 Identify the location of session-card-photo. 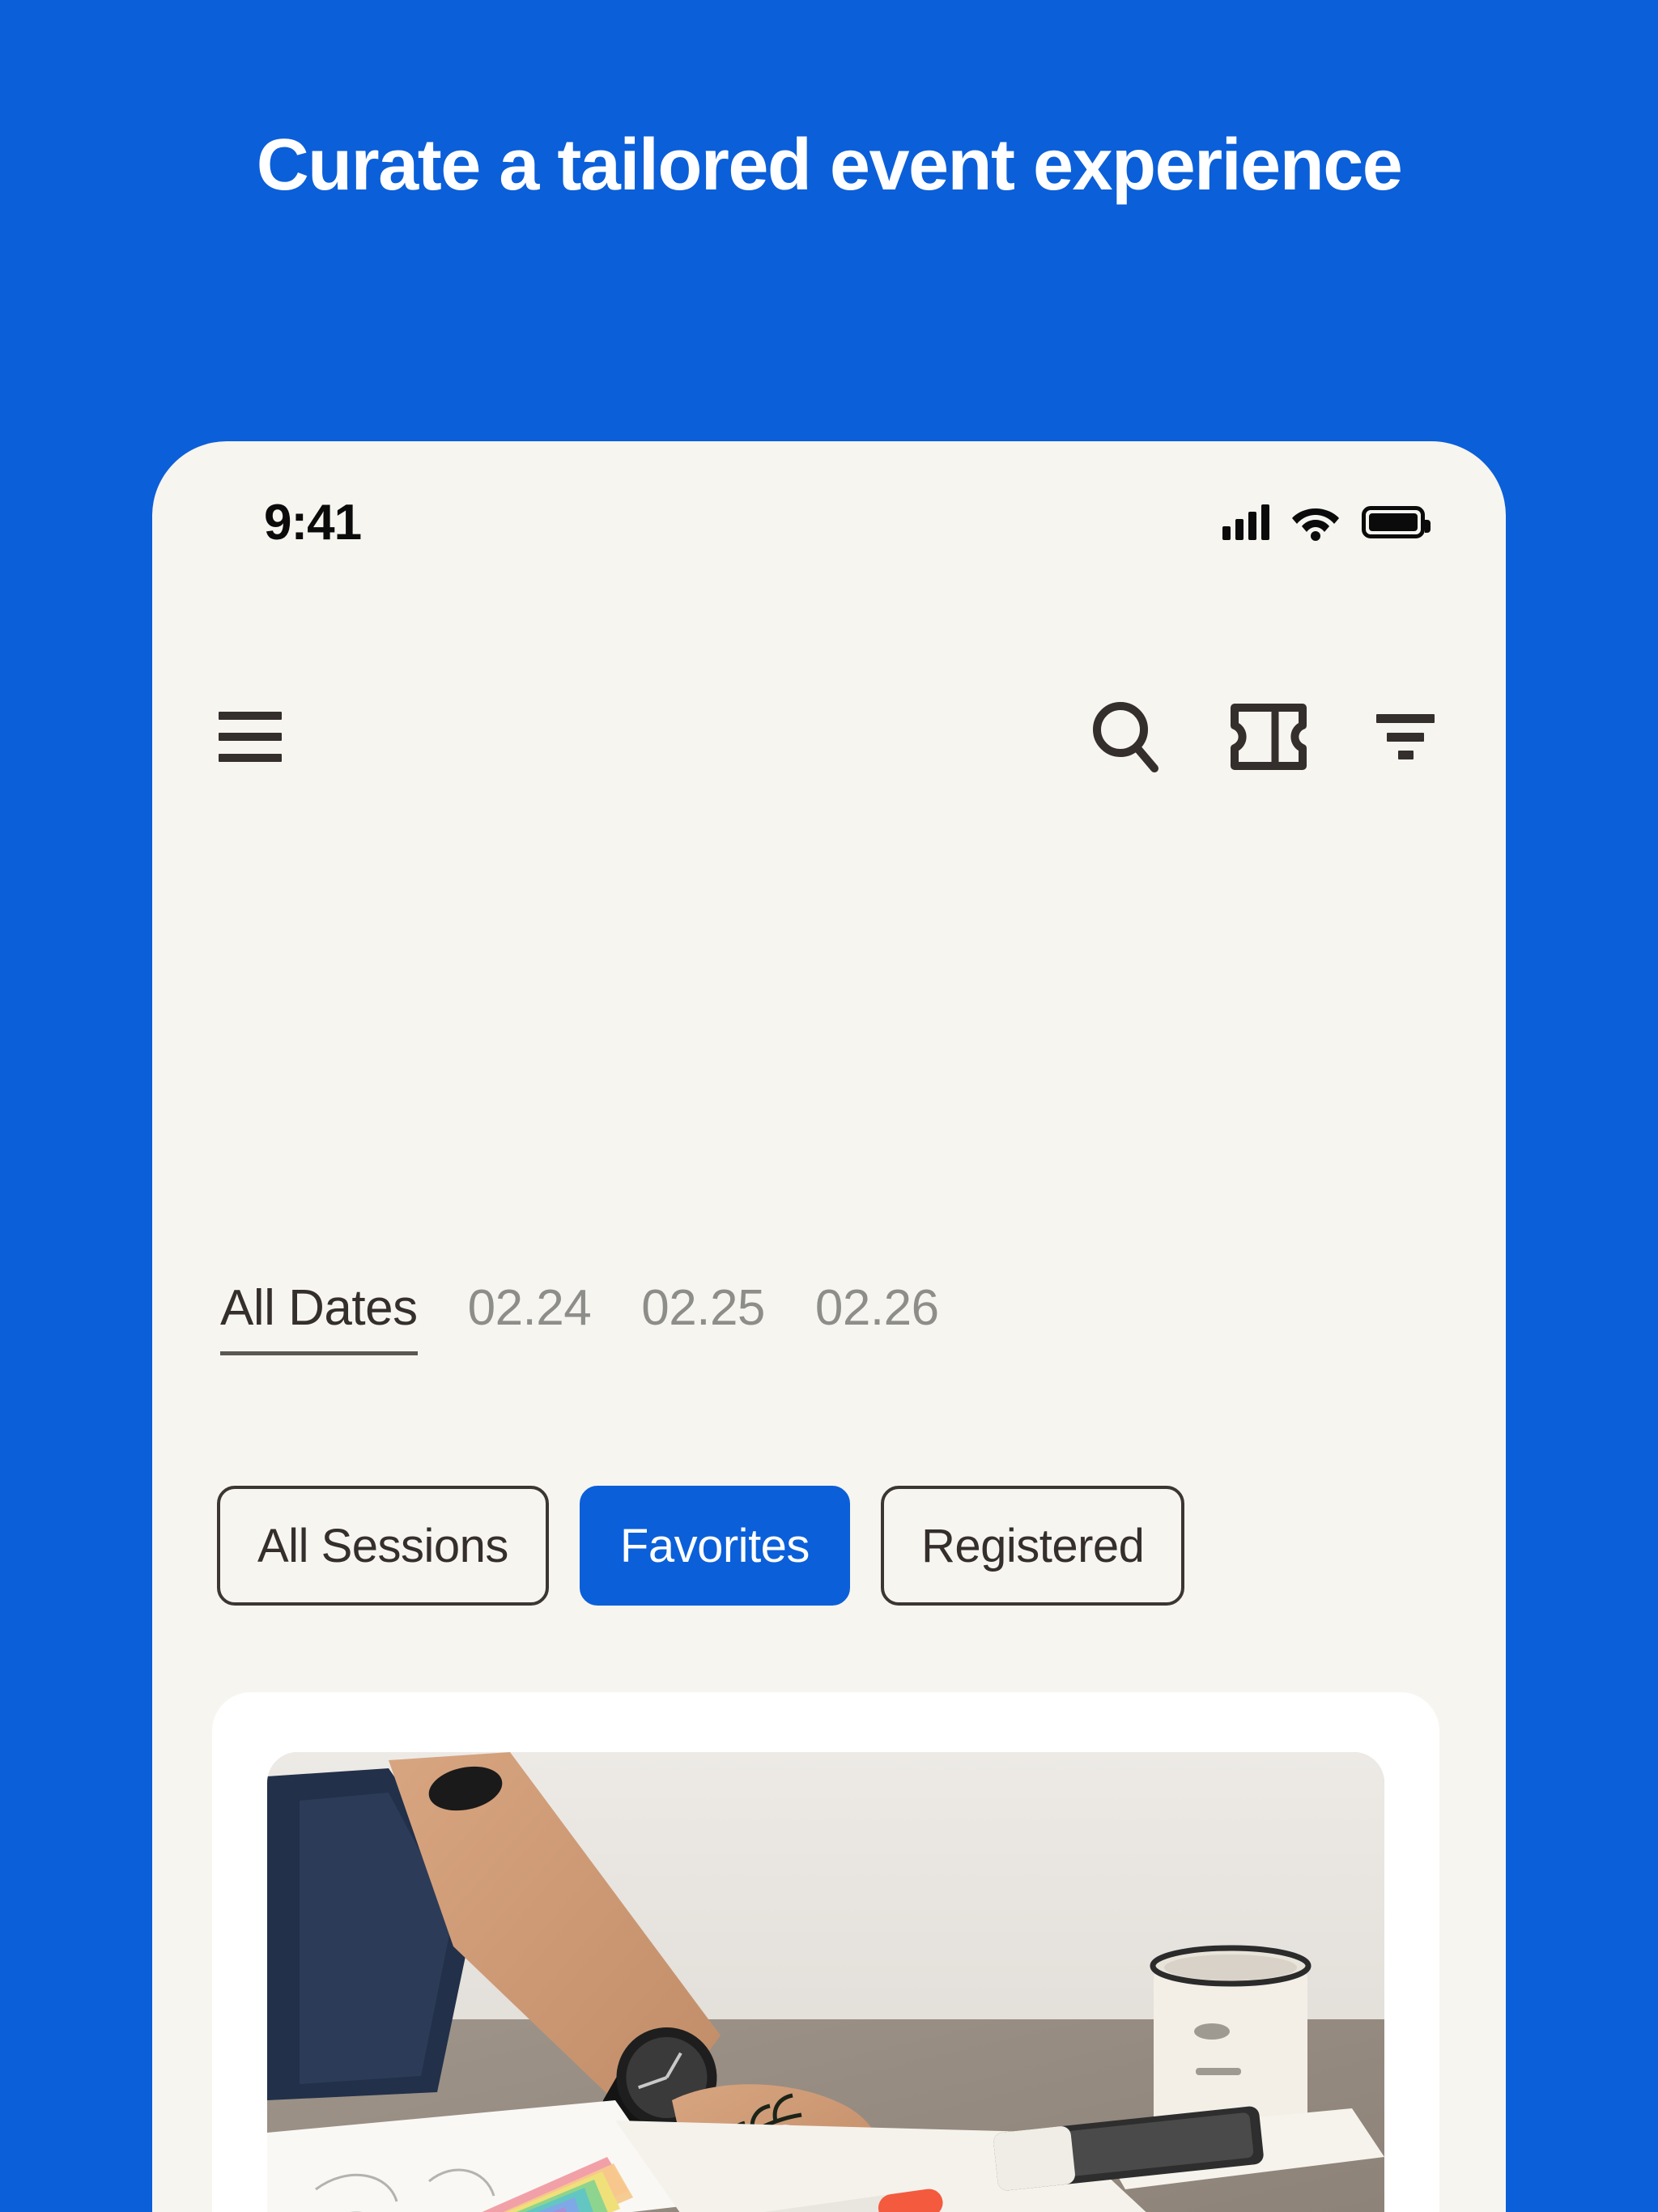
(825, 1982).